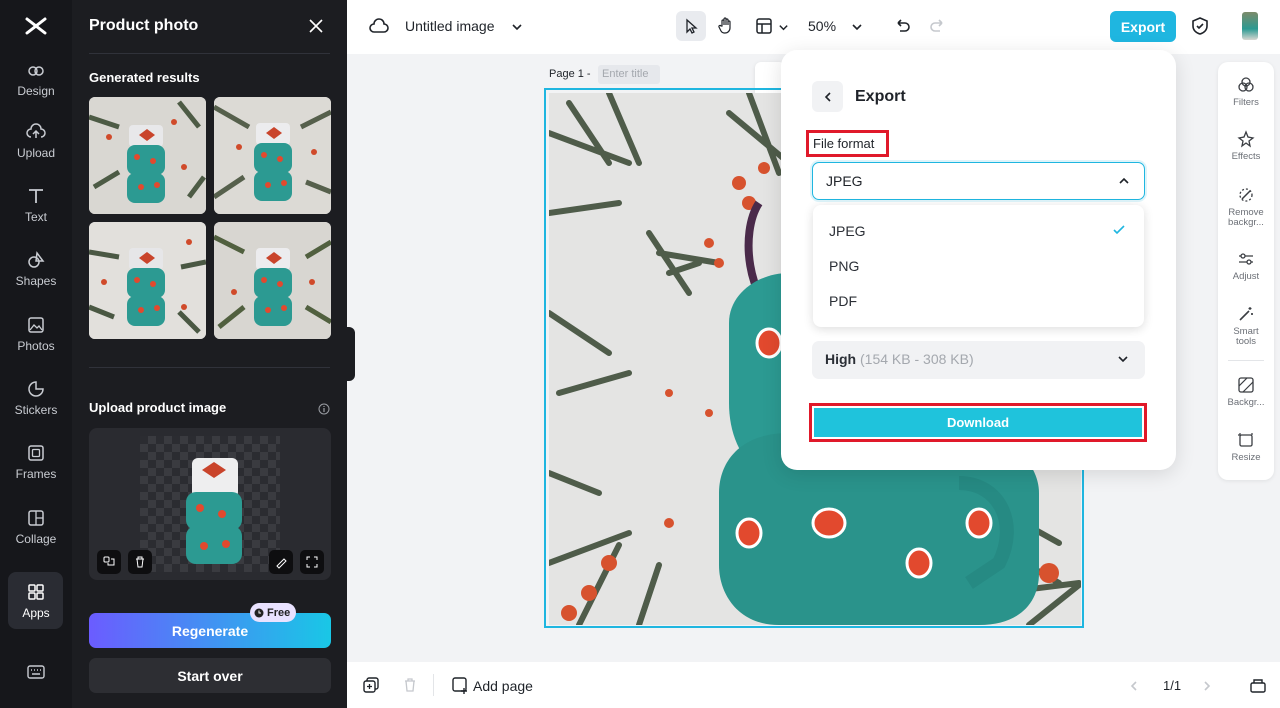 The image size is (1280, 708). I want to click on cursor-icon, so click(692, 26).